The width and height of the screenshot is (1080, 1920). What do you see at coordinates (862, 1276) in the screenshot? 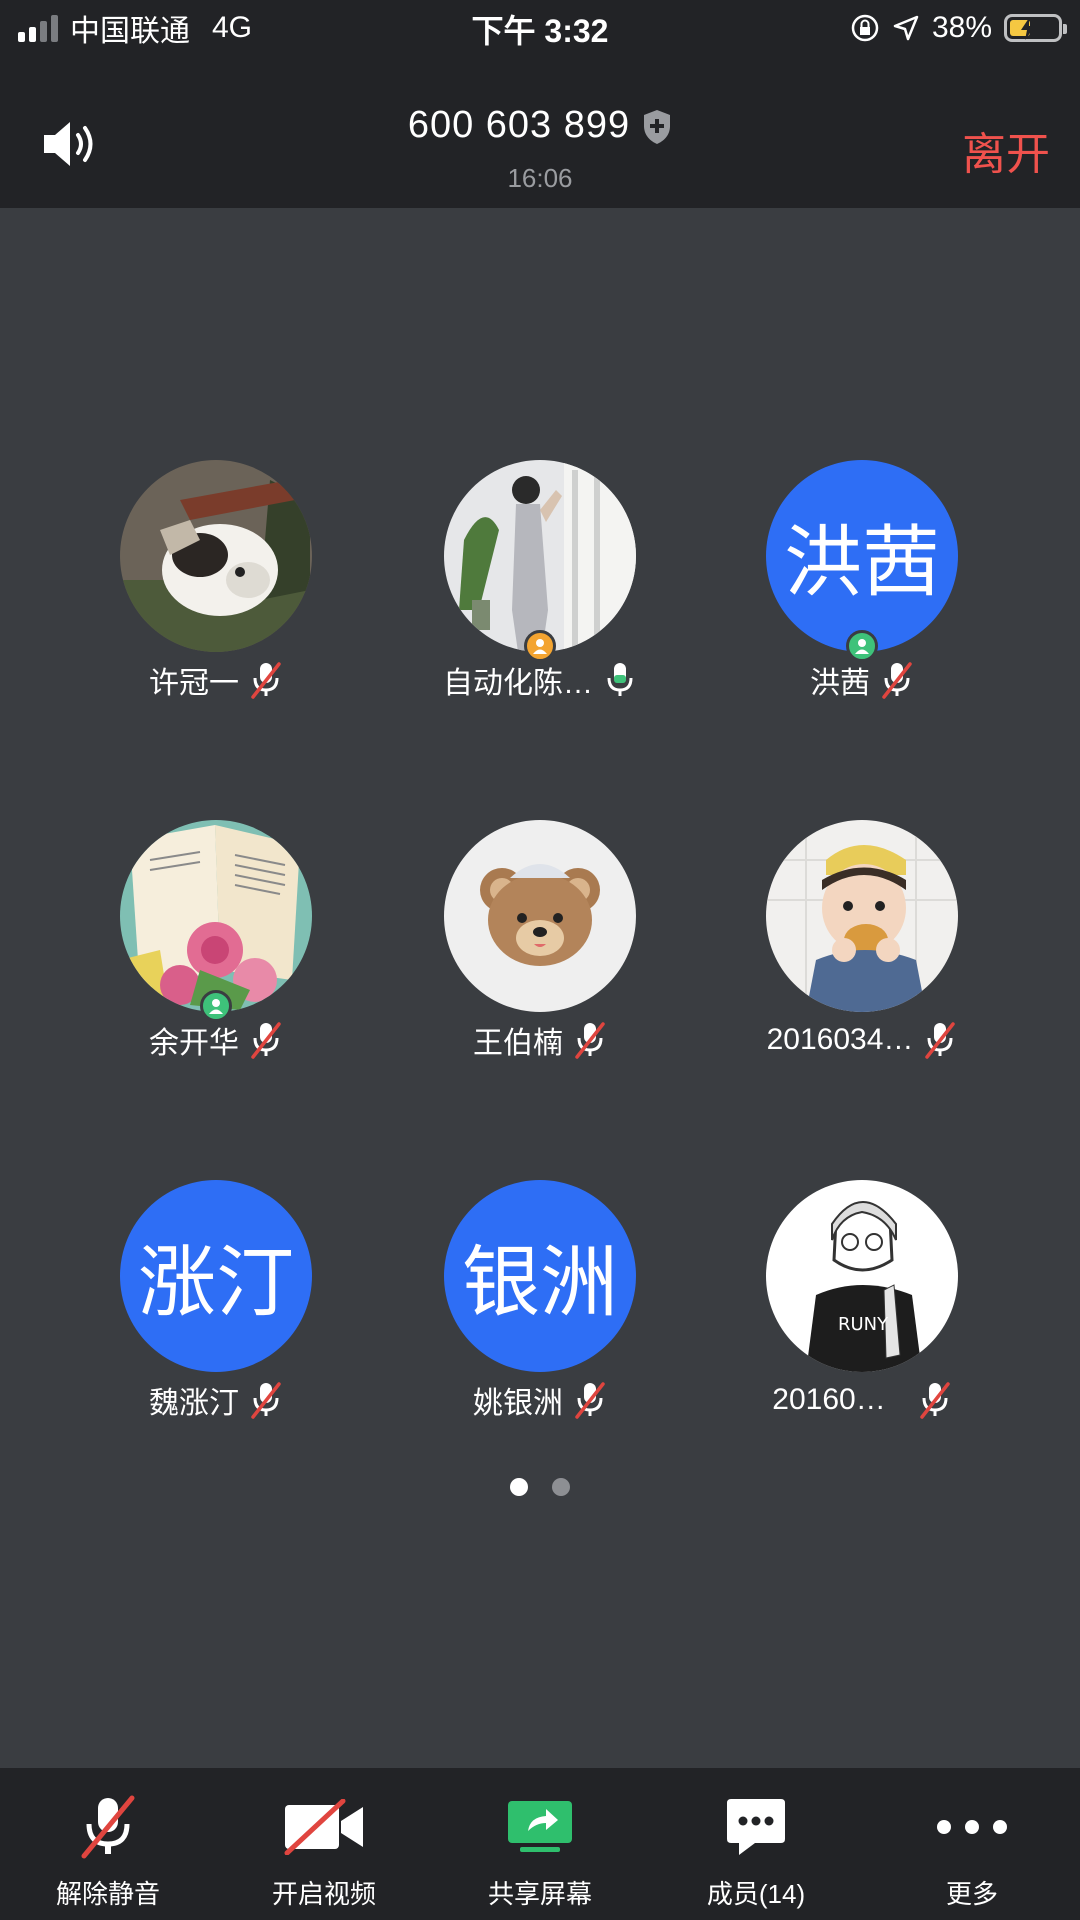
I see `sketch-person-photo-icon: RUNY` at bounding box center [862, 1276].